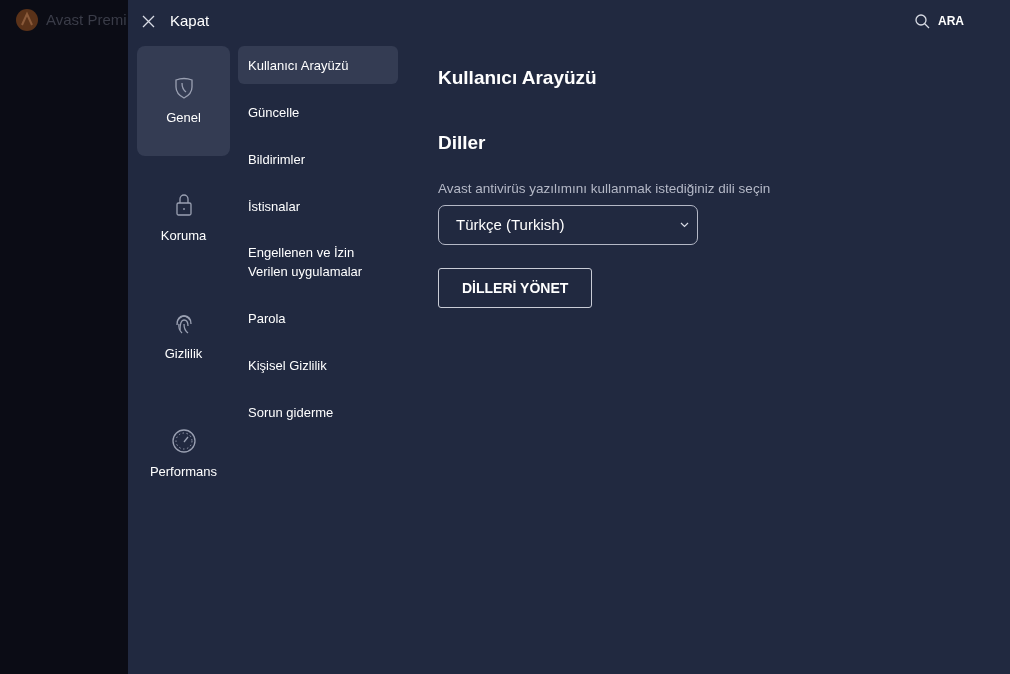  I want to click on search-icon, so click(922, 21).